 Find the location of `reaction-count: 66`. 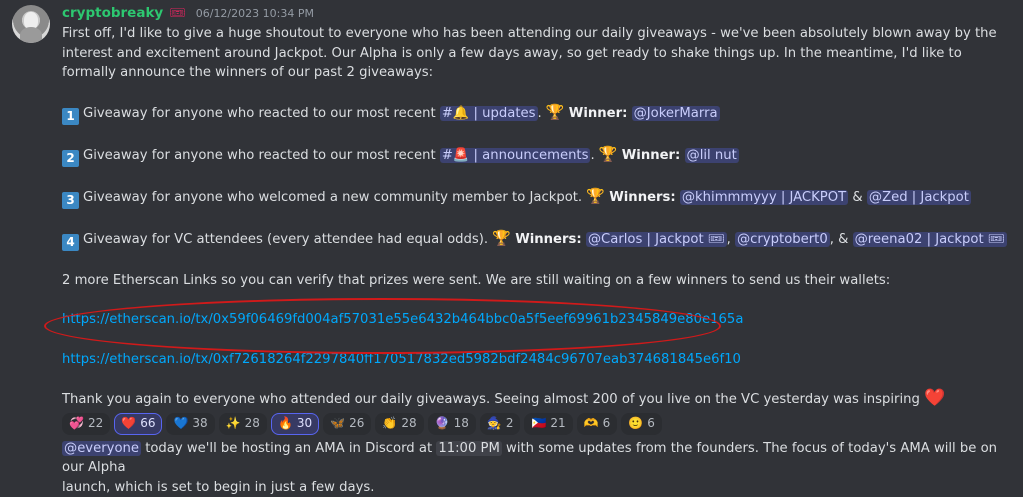

reaction-count: 66 is located at coordinates (147, 424).